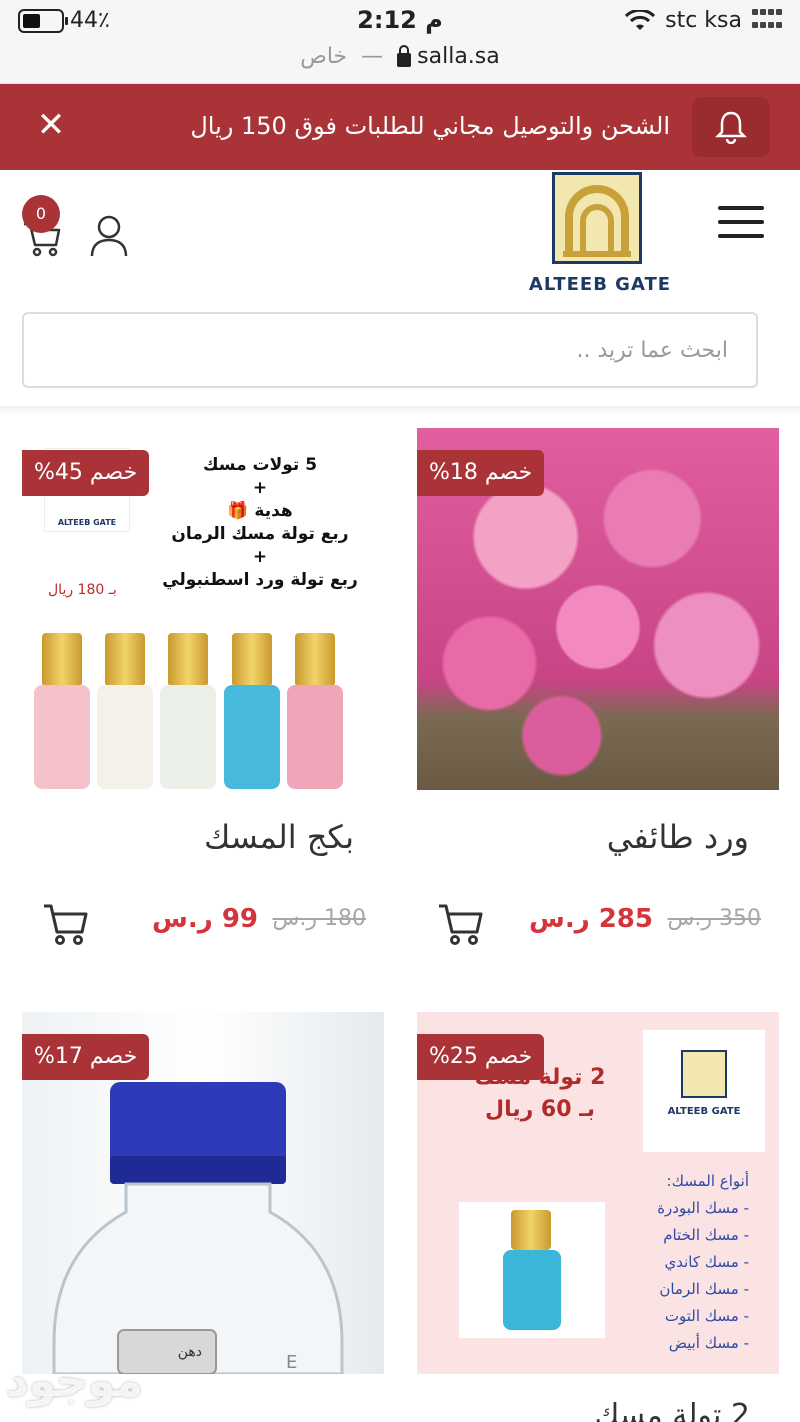 The height and width of the screenshot is (1422, 800). What do you see at coordinates (109, 236) in the screenshot?
I see `user-icon` at bounding box center [109, 236].